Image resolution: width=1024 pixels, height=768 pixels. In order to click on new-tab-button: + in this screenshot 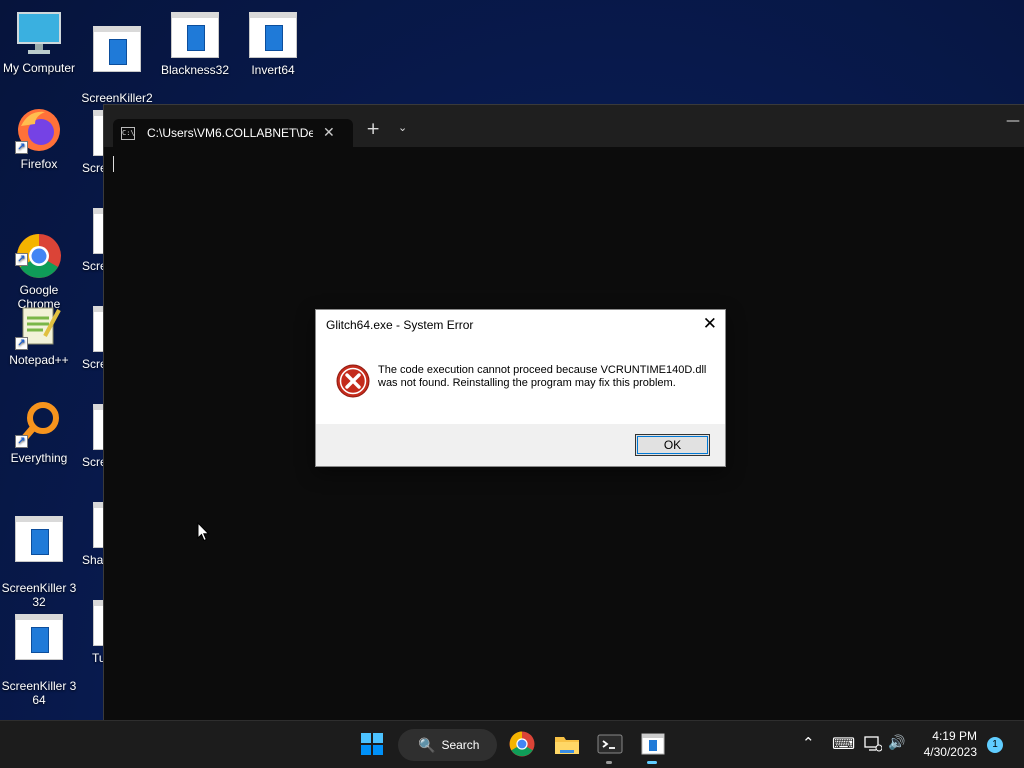, I will do `click(373, 129)`.